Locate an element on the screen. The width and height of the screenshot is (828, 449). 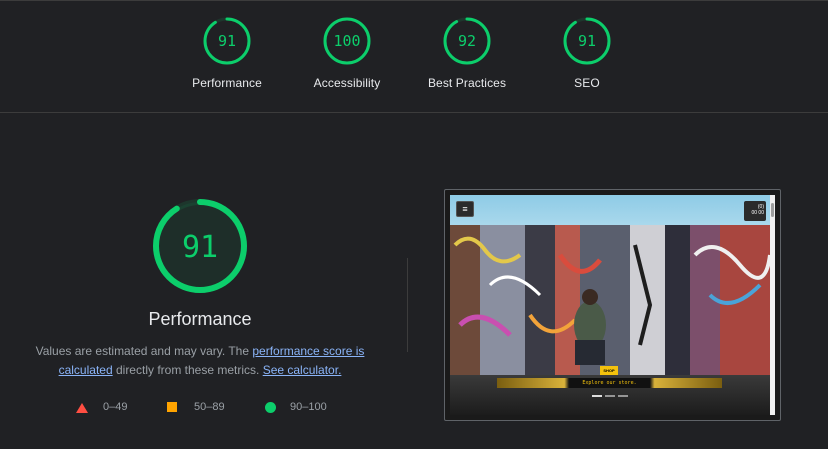
performance-gauge: 91 is located at coordinates (200, 246).